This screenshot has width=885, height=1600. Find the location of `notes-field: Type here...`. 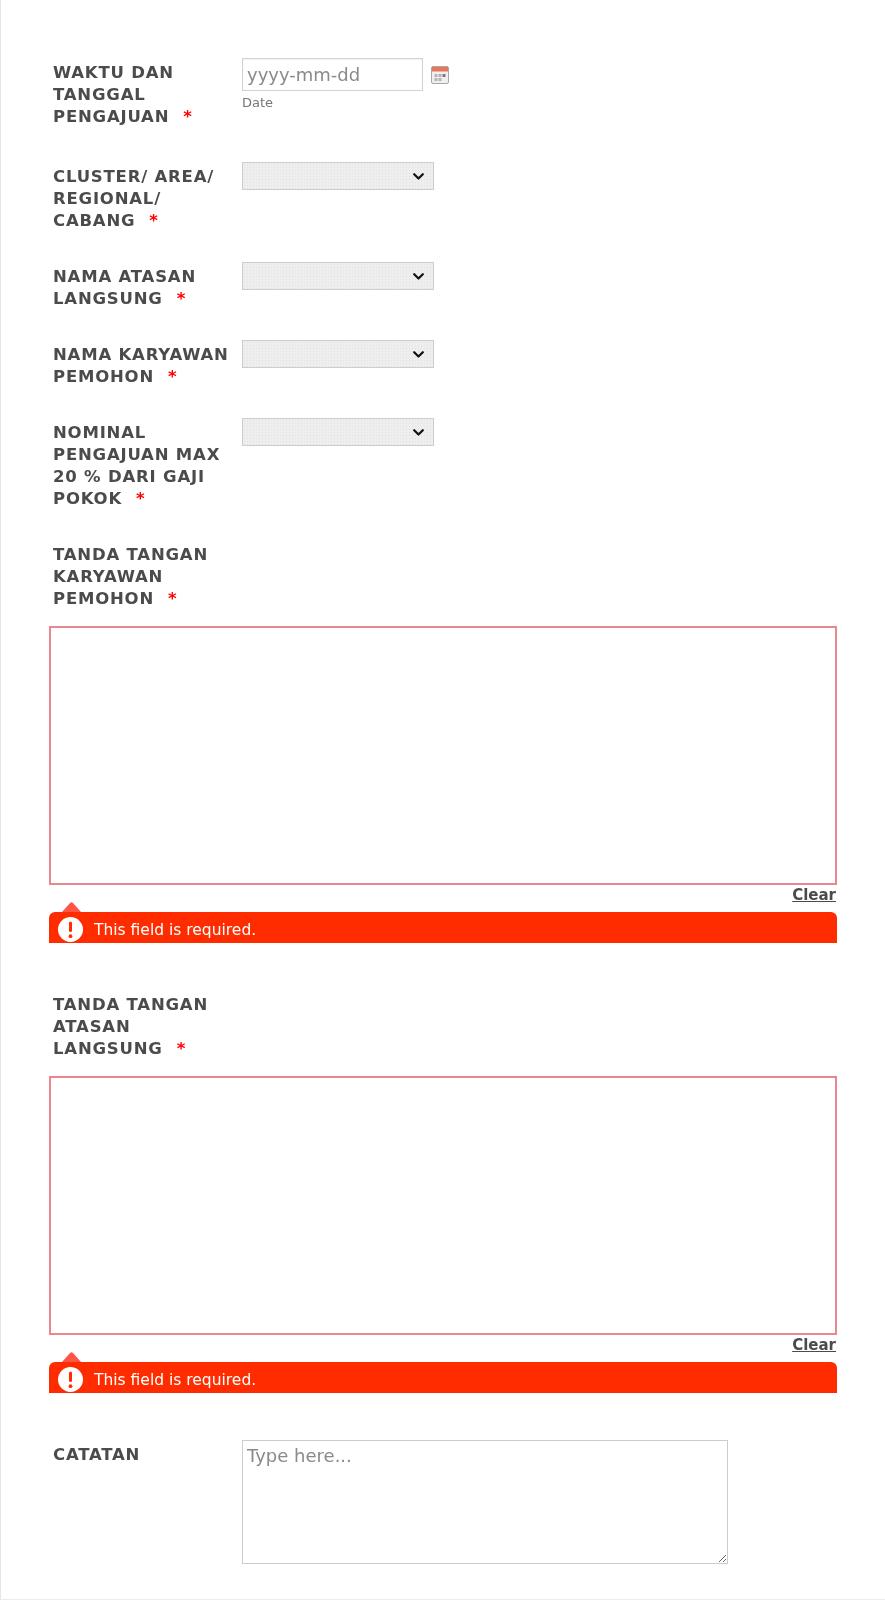

notes-field: Type here... is located at coordinates (485, 1502).